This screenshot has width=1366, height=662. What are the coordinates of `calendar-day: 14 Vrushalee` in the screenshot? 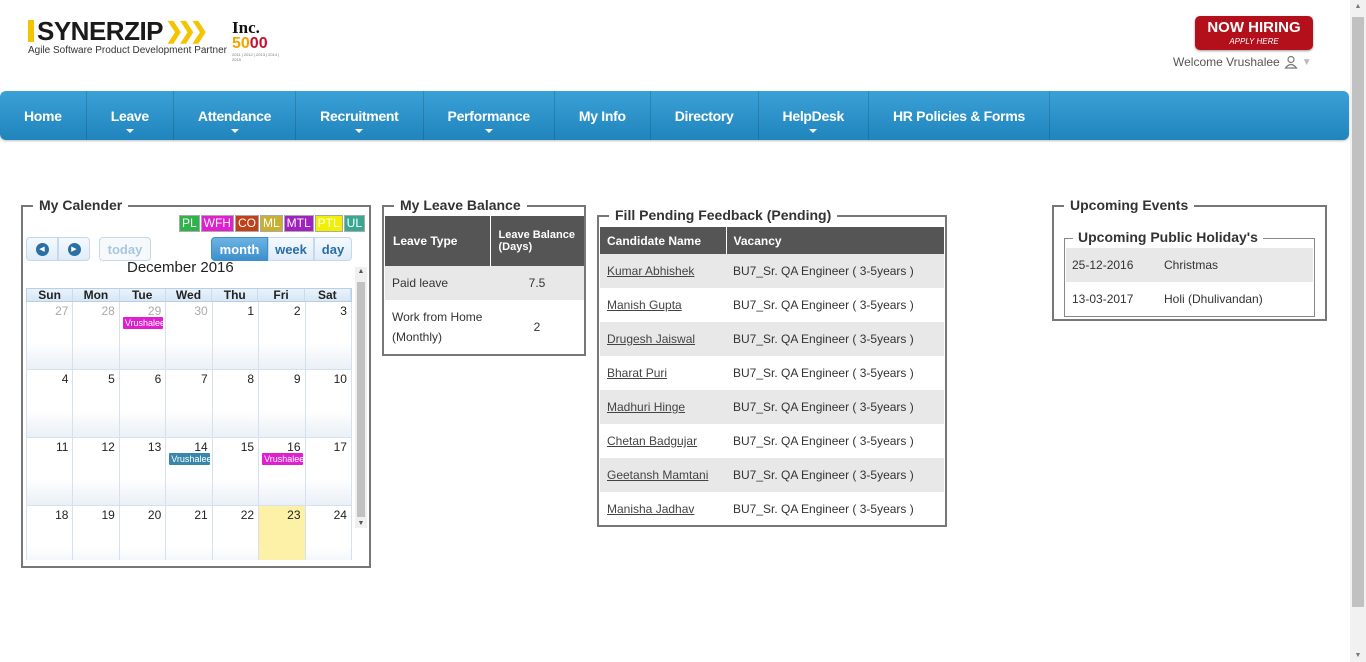 It's located at (189, 472).